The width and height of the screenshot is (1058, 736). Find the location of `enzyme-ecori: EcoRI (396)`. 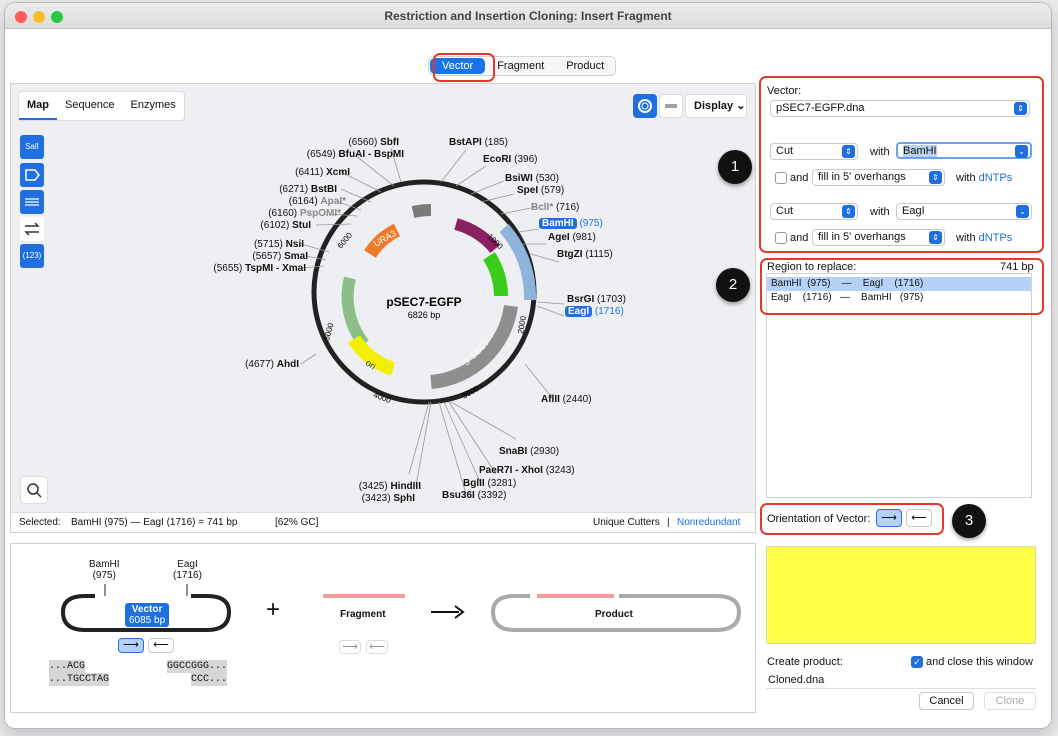

enzyme-ecori: EcoRI (396) is located at coordinates (510, 159).